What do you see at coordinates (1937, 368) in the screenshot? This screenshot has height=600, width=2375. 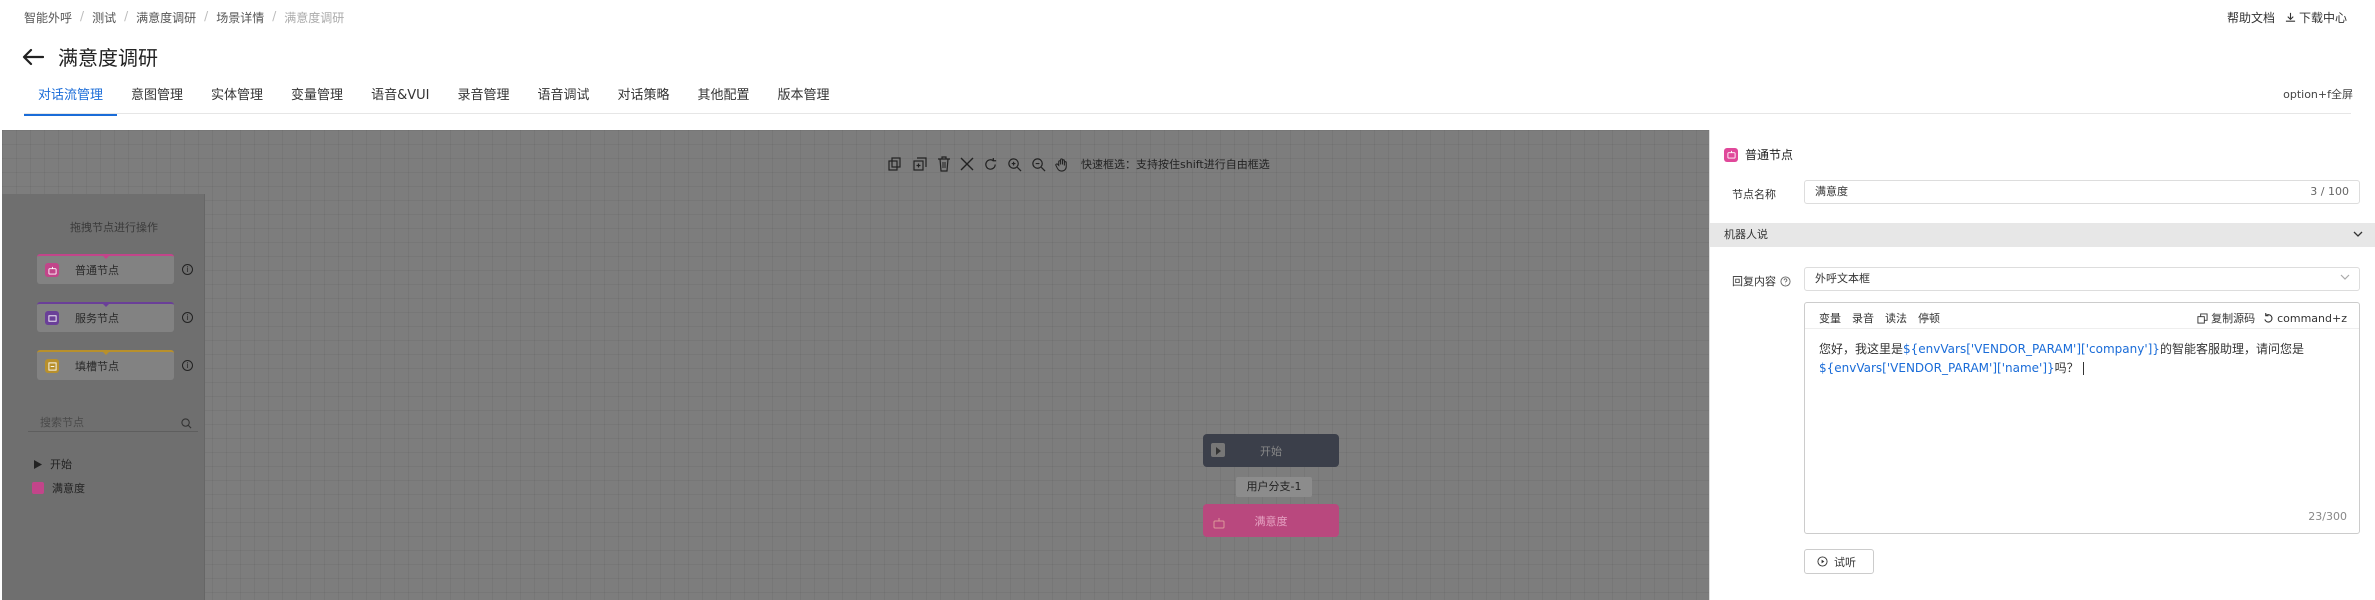 I see `content-variable: ${envVars['VENDOR_PARAM']['name']}` at bounding box center [1937, 368].